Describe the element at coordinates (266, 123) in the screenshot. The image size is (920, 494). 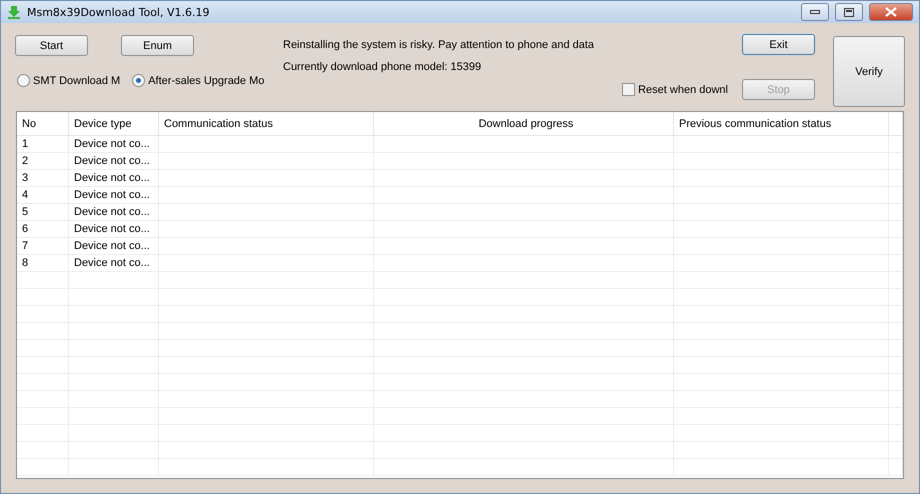
I see `column-header: Communication status` at that location.